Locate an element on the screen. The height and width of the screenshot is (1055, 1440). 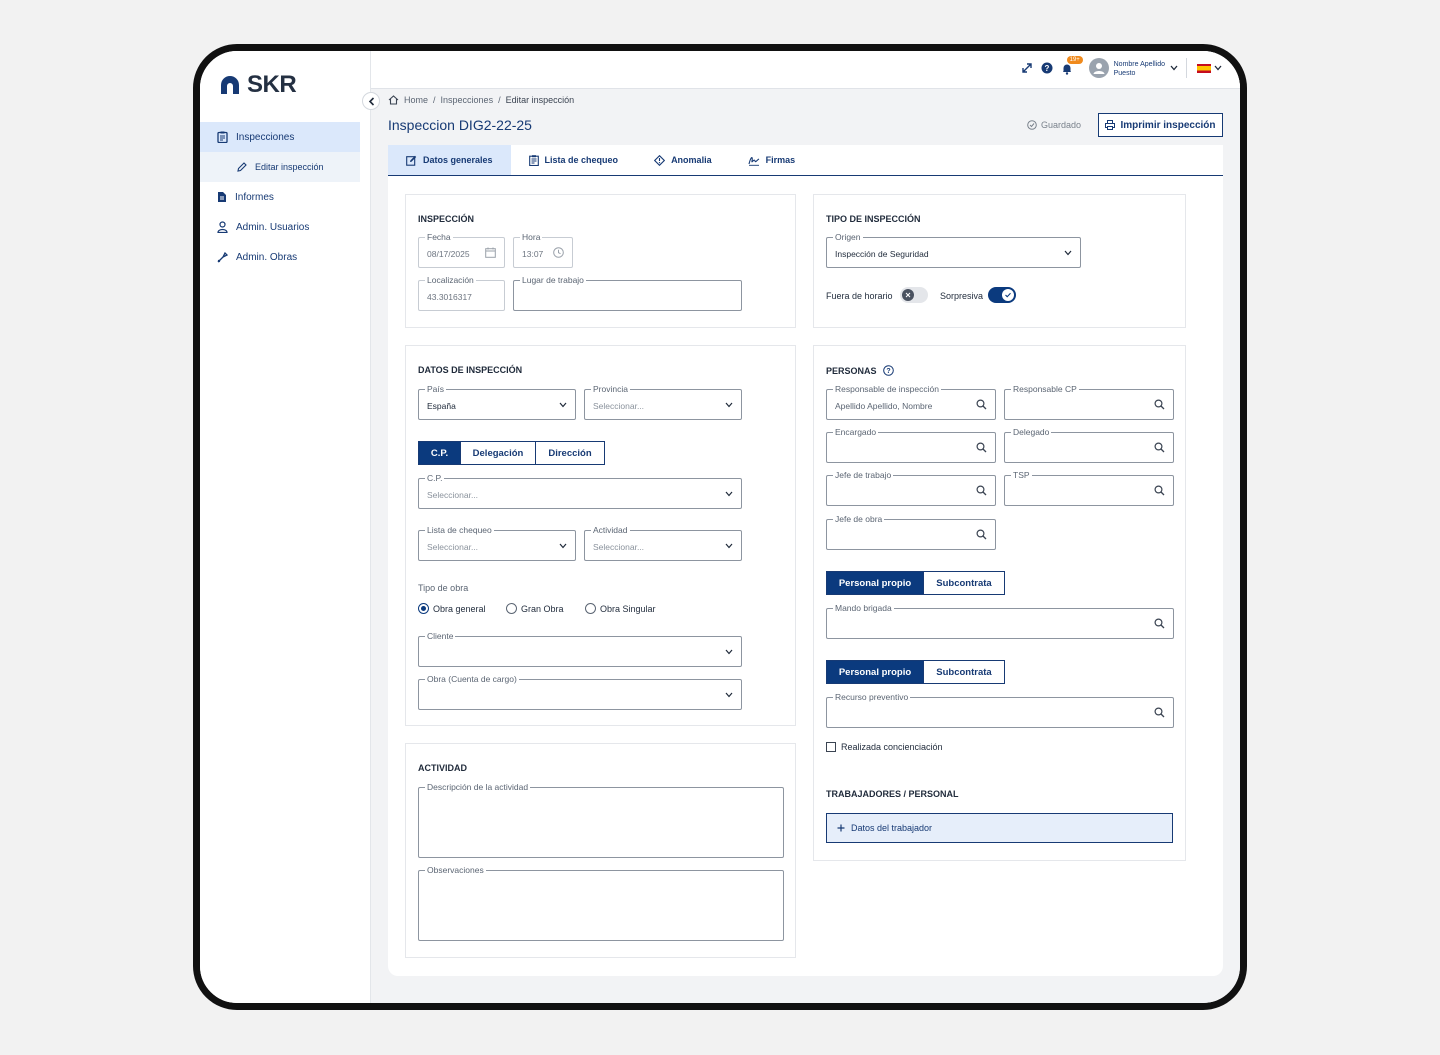
responsable-cp-field: Responsable CP is located at coordinates (1089, 402).